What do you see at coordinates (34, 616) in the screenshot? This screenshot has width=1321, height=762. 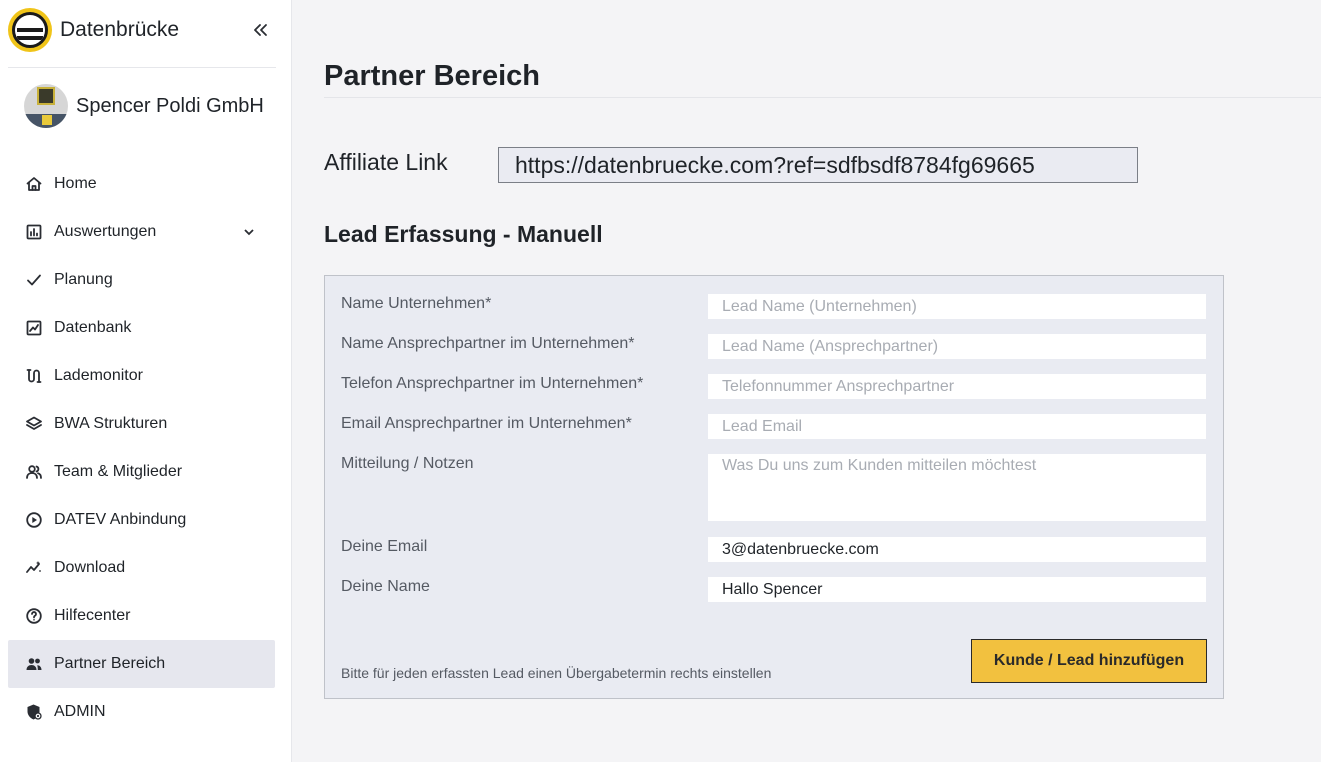 I see `help-circle-icon` at bounding box center [34, 616].